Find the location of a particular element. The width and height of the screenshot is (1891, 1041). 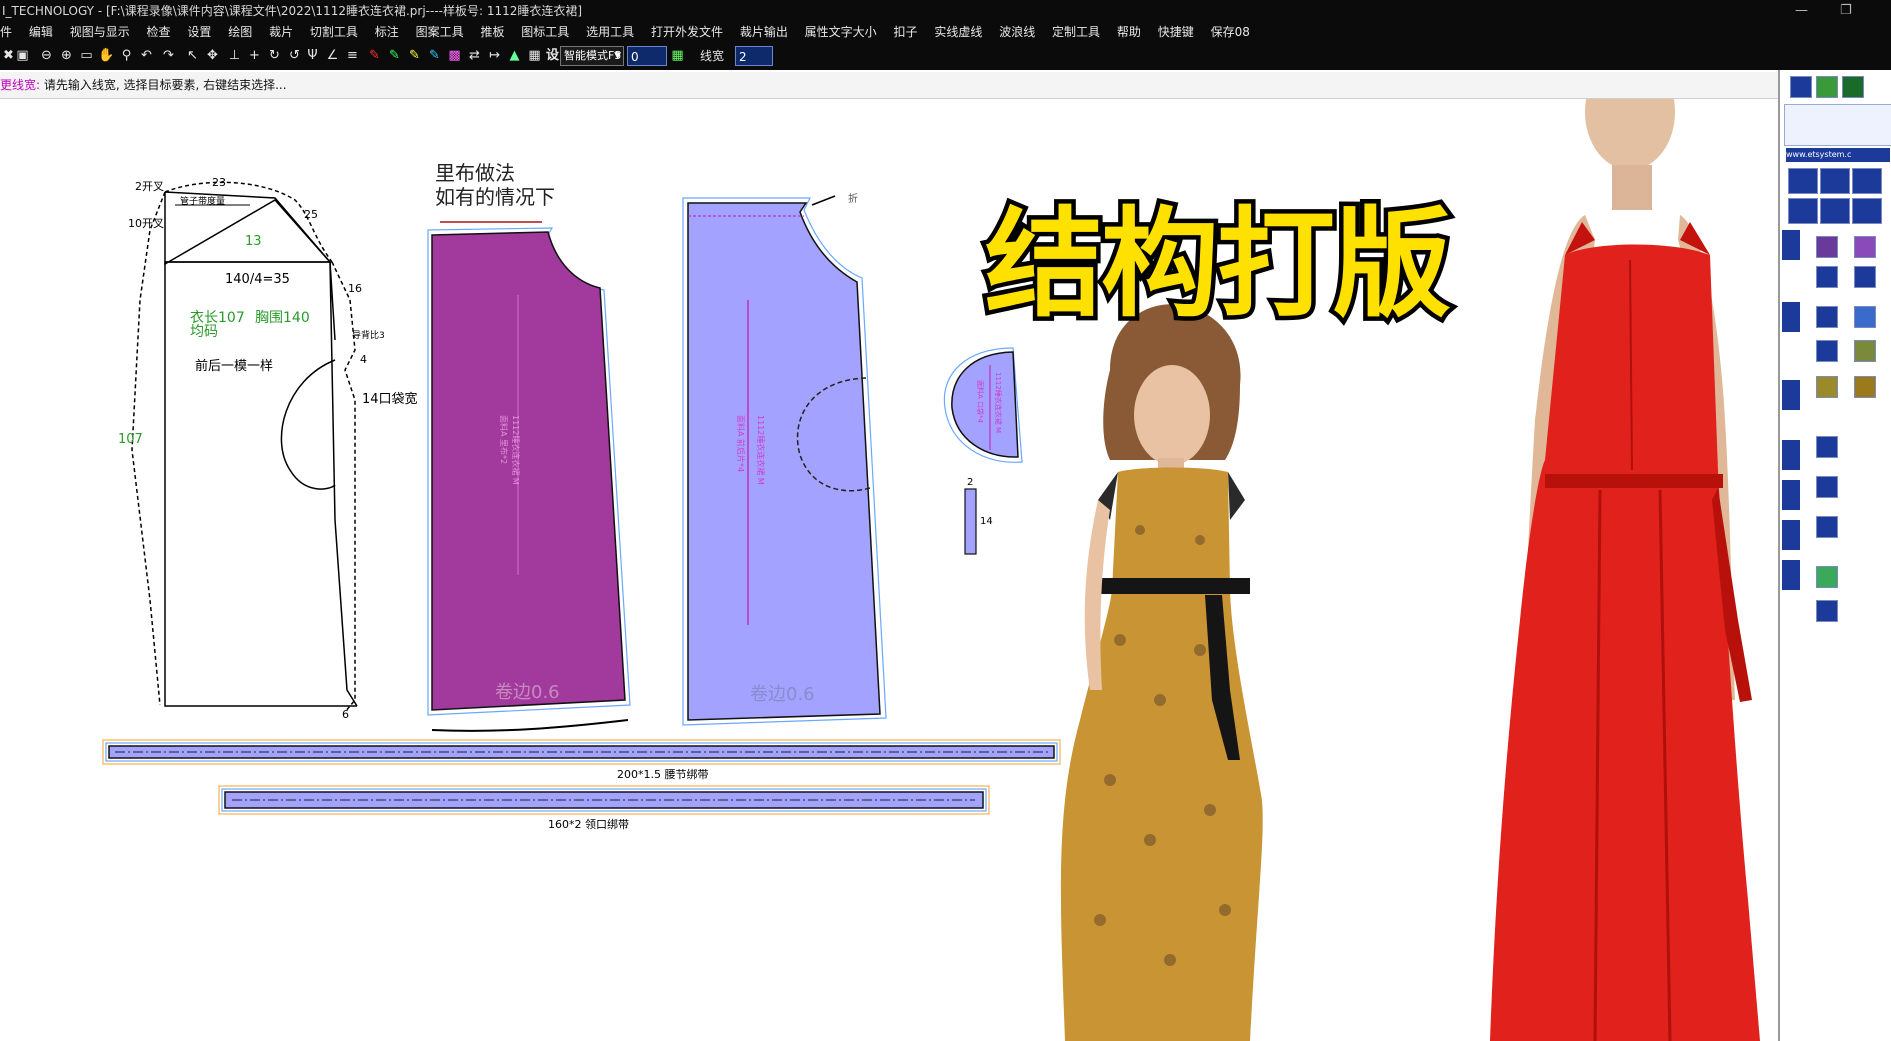

mode-select: 智能模式F5 ▼ is located at coordinates (592, 56).